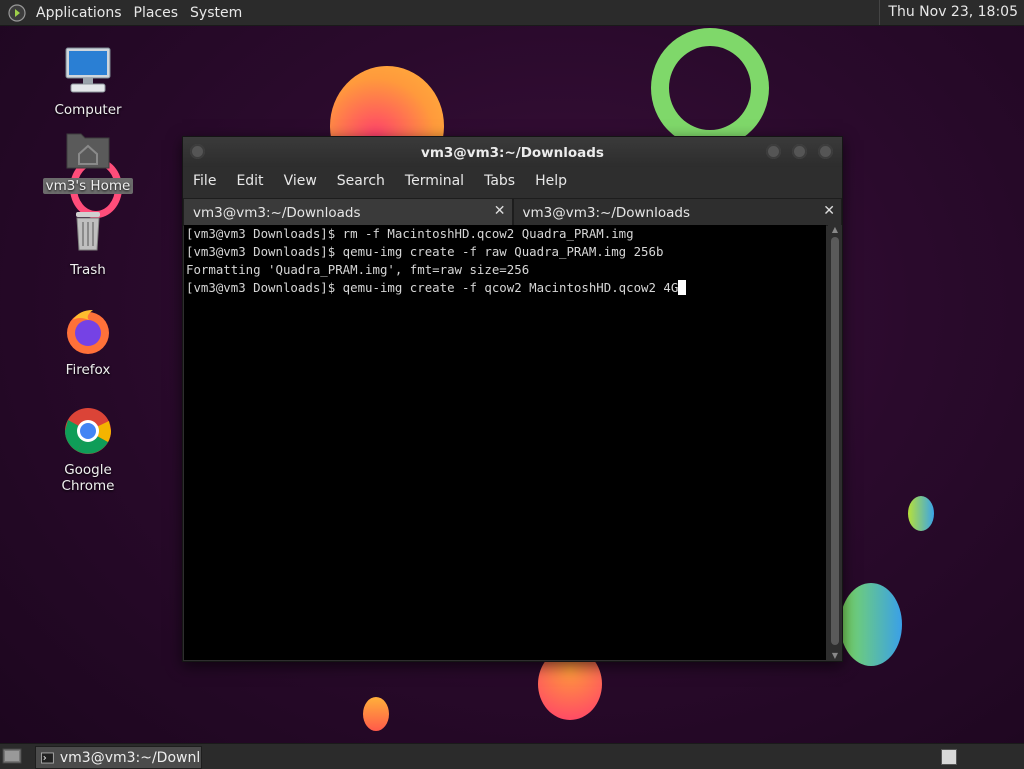 The height and width of the screenshot is (769, 1024). Describe the element at coordinates (249, 181) in the screenshot. I see `menu-edit: Edit` at that location.